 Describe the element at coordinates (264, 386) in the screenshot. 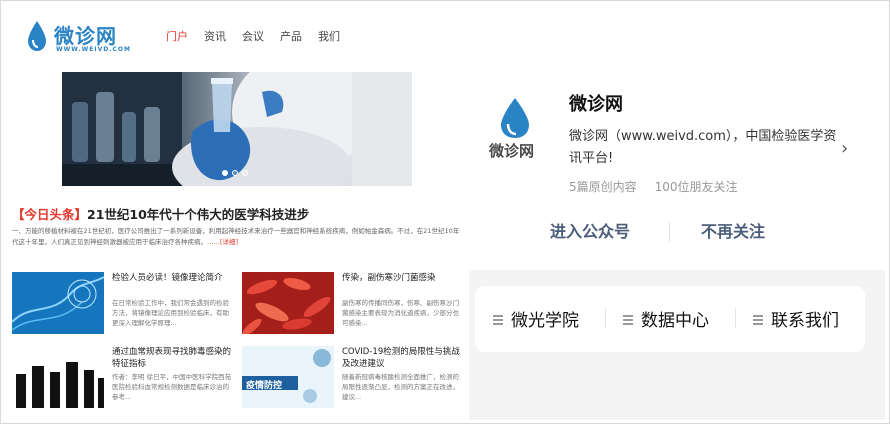

I see `hero-badge-text: 疫情防控` at that location.